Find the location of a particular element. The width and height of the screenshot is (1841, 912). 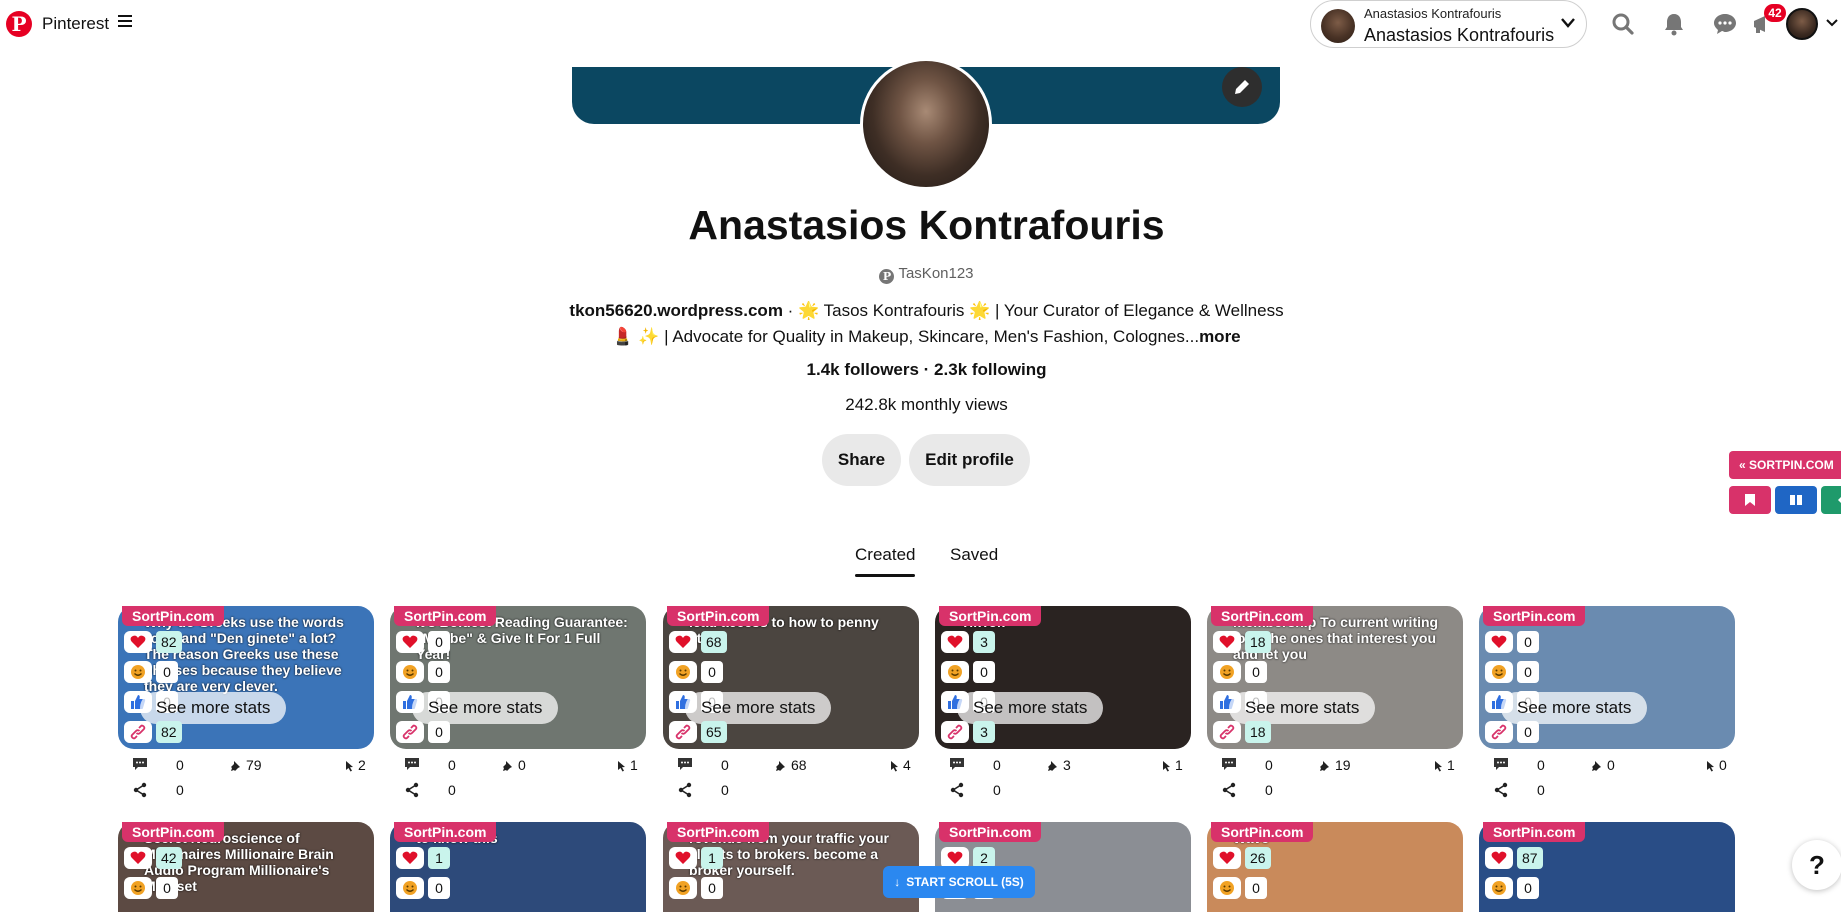

account-small-name: Anastasios Kontrafouris is located at coordinates (1433, 13).